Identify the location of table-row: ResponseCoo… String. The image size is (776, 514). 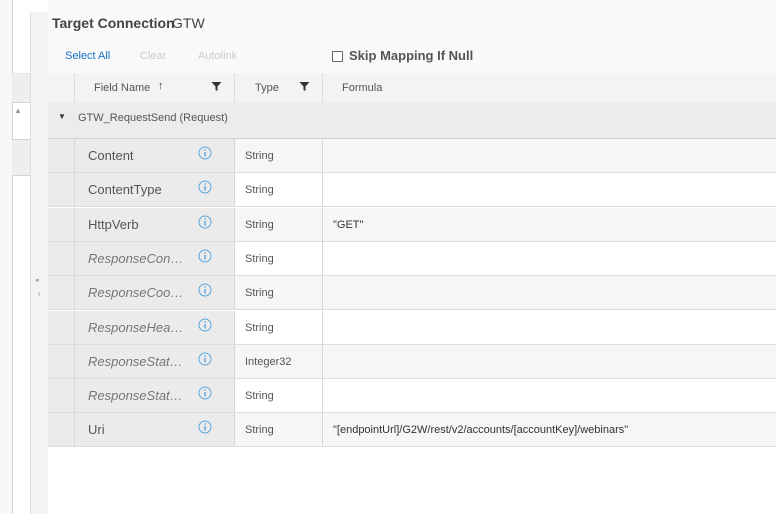
(412, 293).